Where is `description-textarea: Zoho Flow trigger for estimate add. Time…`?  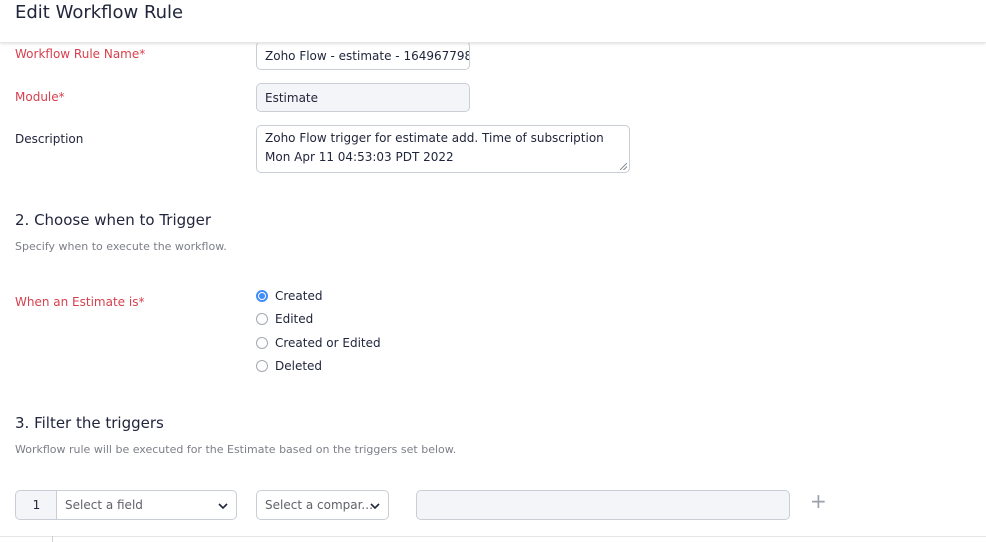 description-textarea: Zoho Flow trigger for estimate add. Time… is located at coordinates (443, 149).